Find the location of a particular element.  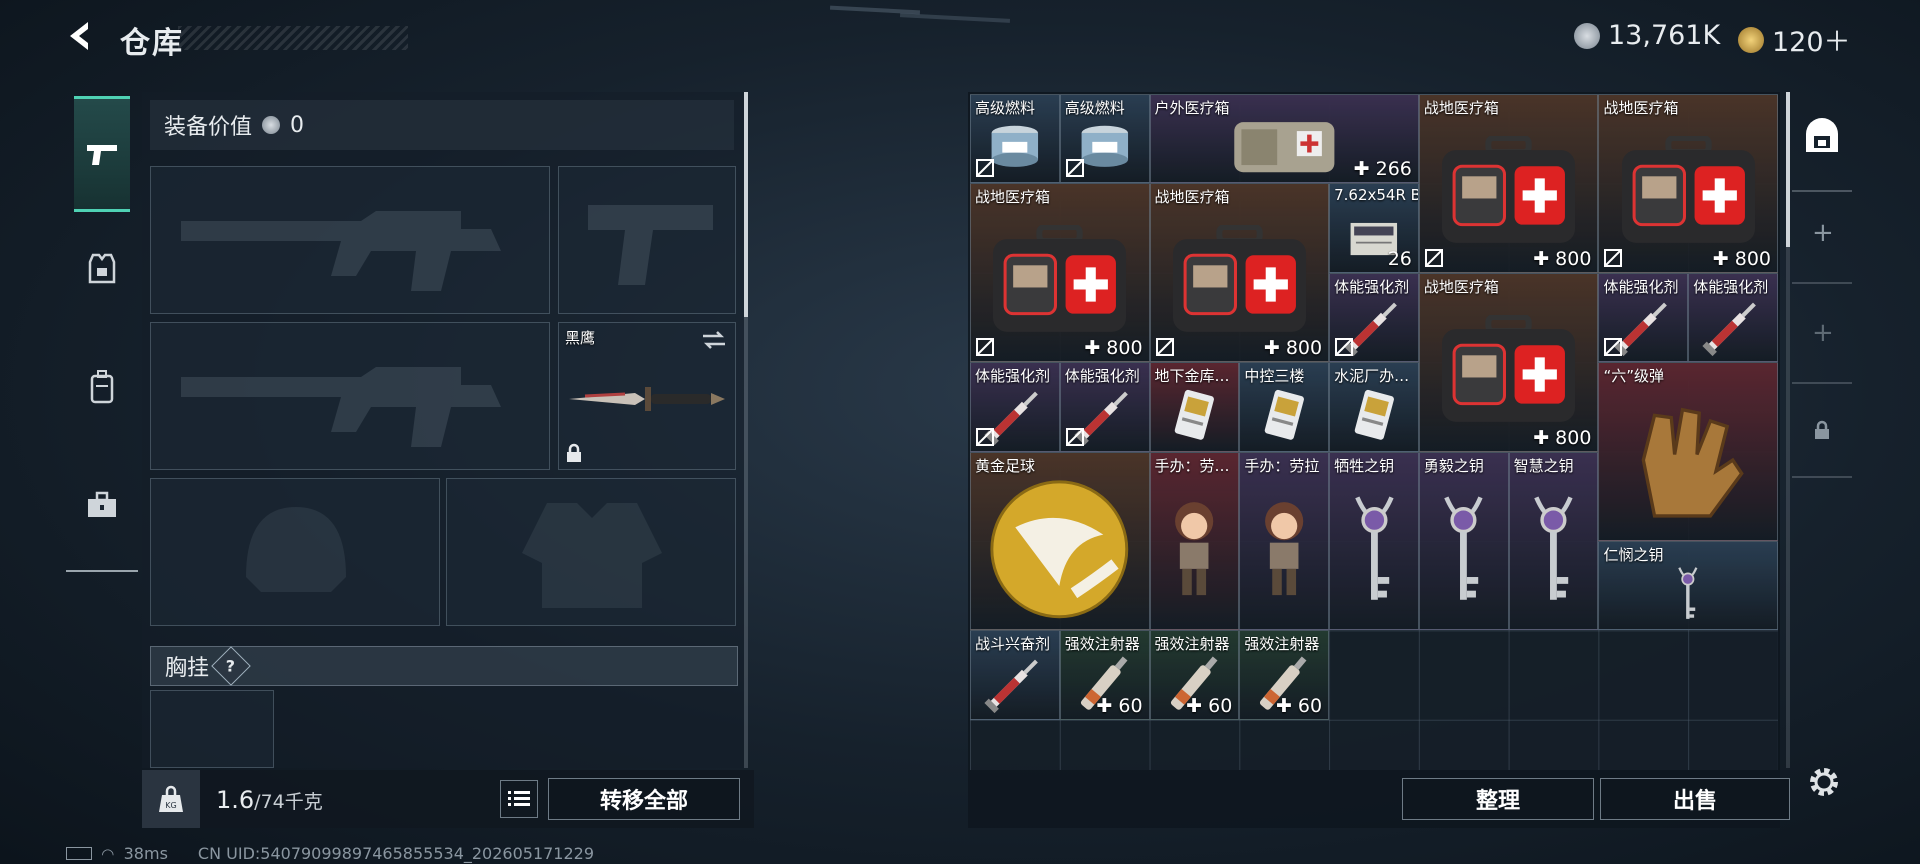

backpack-icon is located at coordinates (102, 387).